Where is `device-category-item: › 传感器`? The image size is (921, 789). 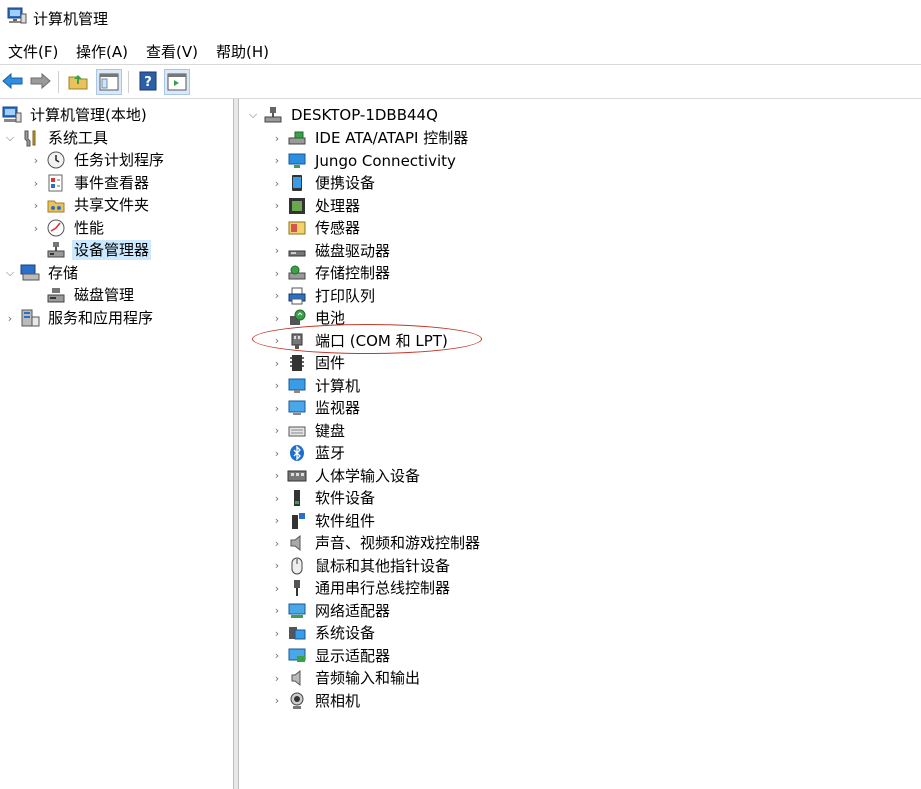
device-category-item: › 传感器 is located at coordinates (316, 228).